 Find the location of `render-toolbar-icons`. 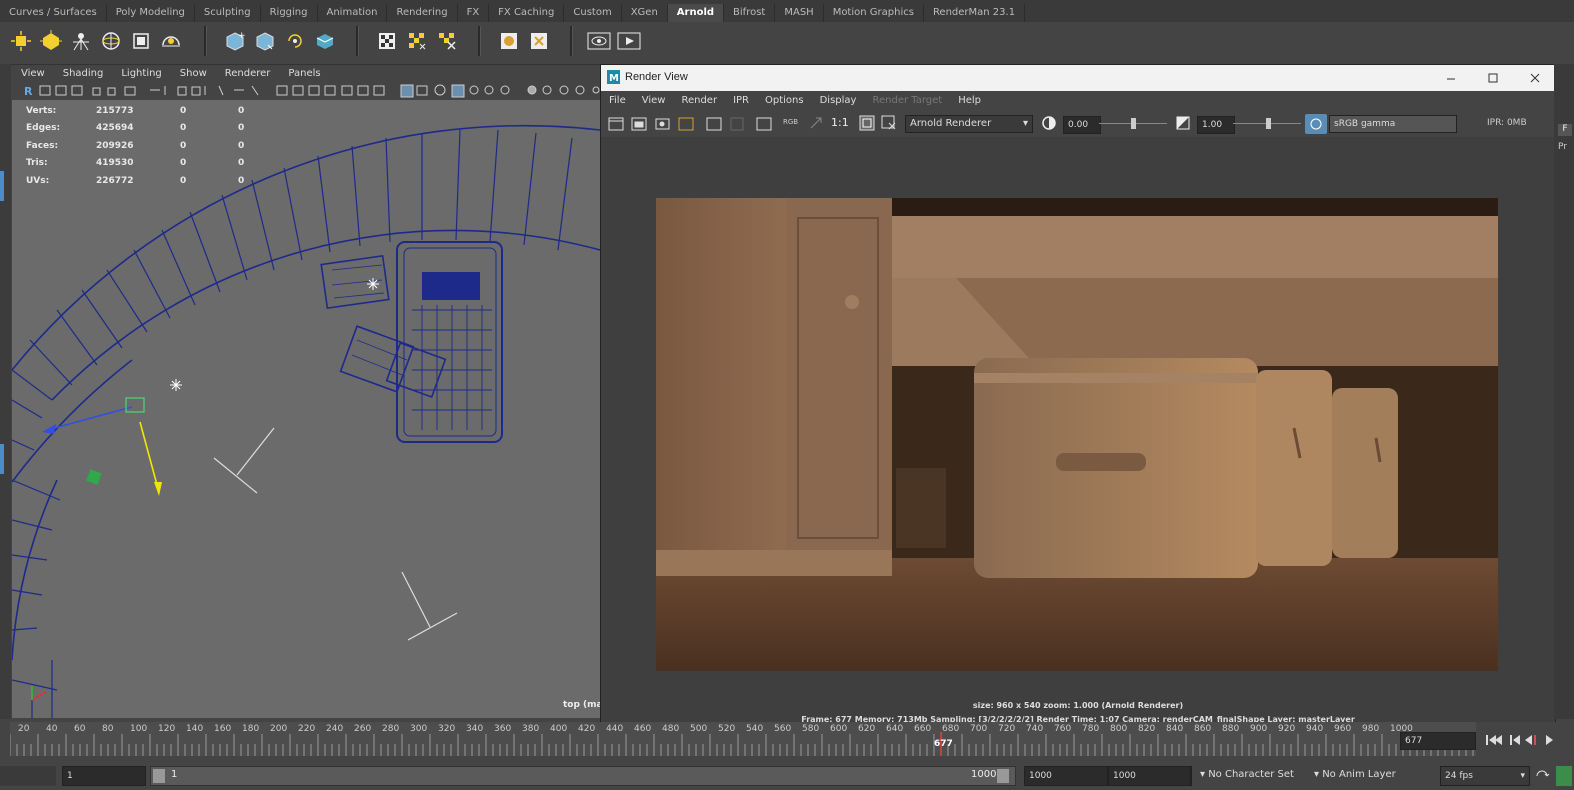

render-toolbar-icons is located at coordinates (707, 124).